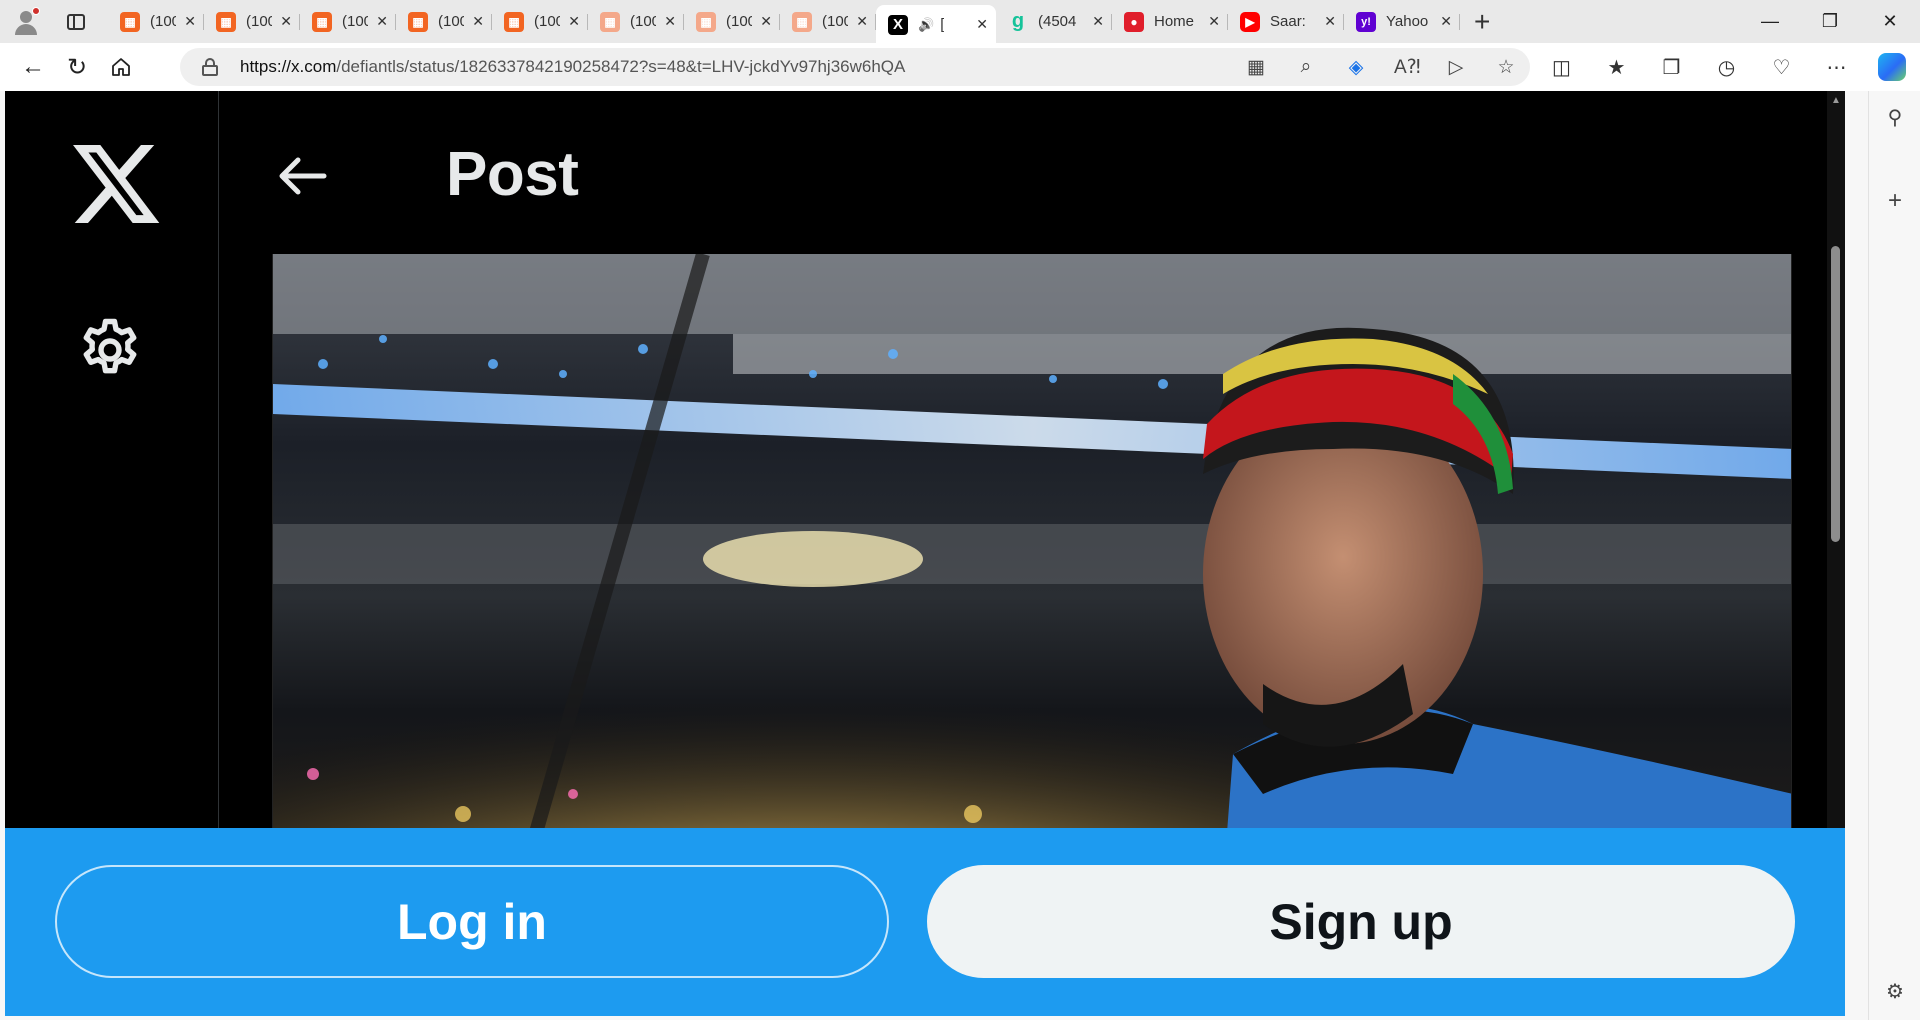 The width and height of the screenshot is (1920, 1020). What do you see at coordinates (1836, 100) in the screenshot?
I see `scroll-up-arrow: ▲` at bounding box center [1836, 100].